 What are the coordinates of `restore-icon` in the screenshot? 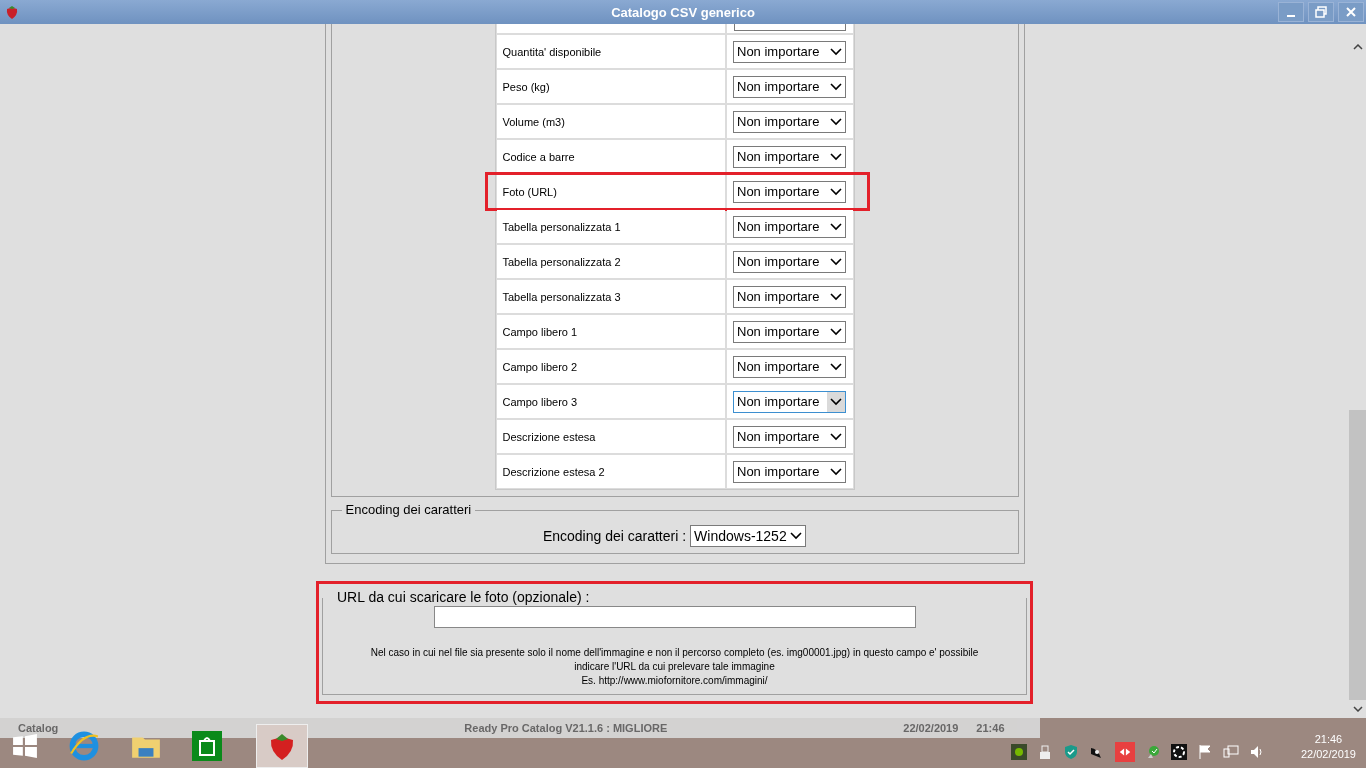 It's located at (1321, 12).